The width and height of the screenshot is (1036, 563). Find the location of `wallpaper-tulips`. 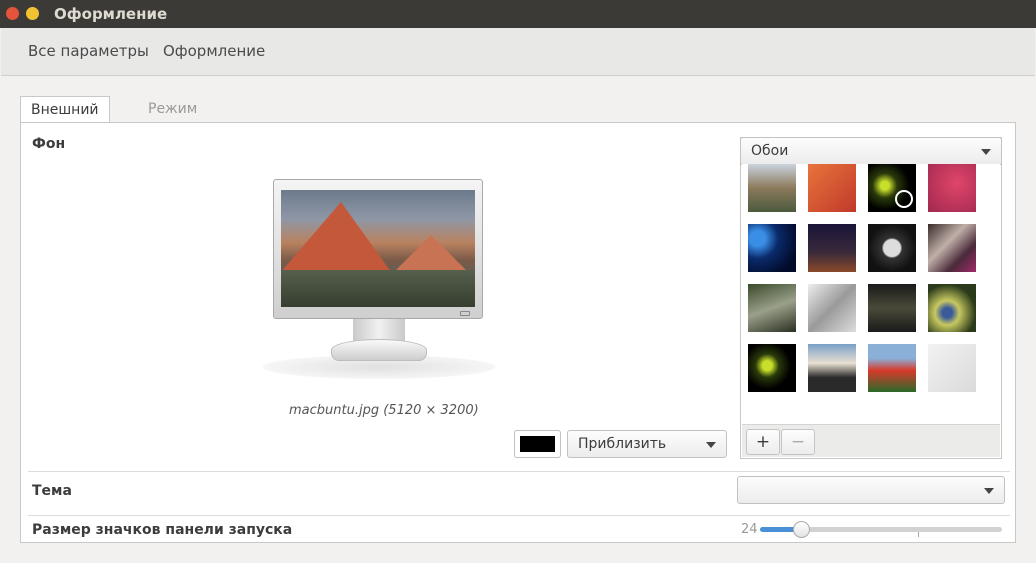

wallpaper-tulips is located at coordinates (892, 368).